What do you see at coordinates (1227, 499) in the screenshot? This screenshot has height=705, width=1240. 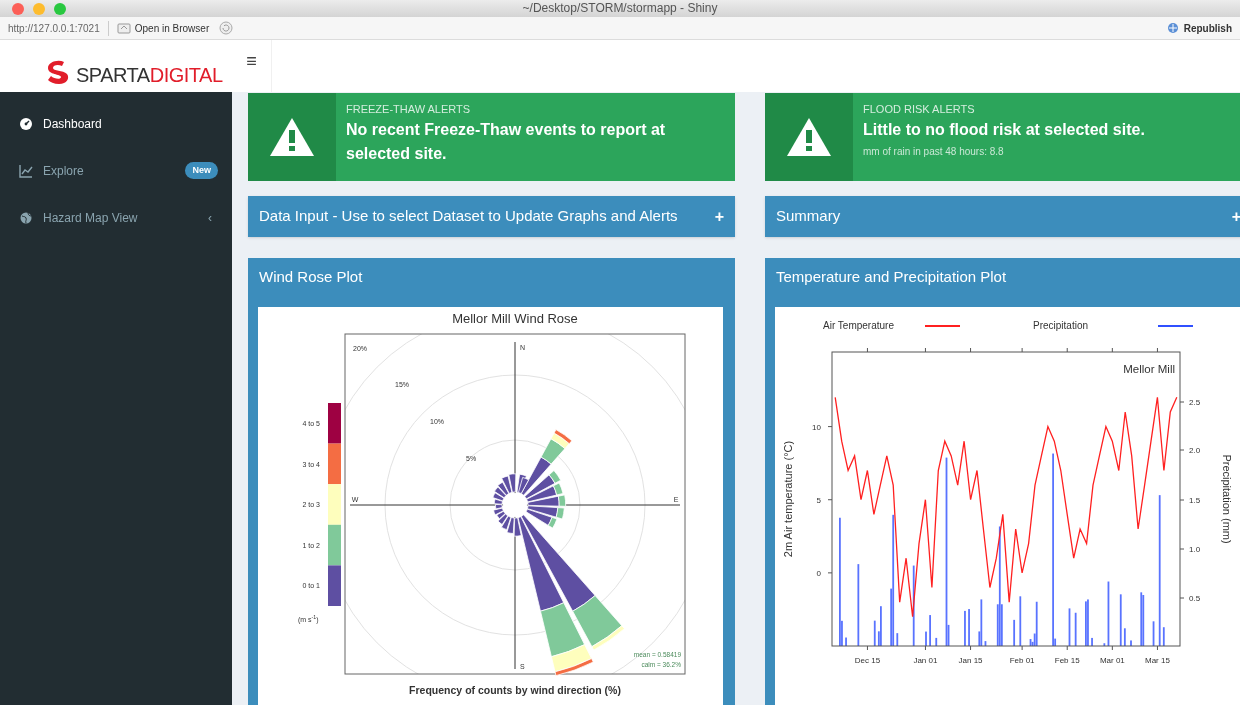 I see `y-axis-title: Precipitation (mm)` at bounding box center [1227, 499].